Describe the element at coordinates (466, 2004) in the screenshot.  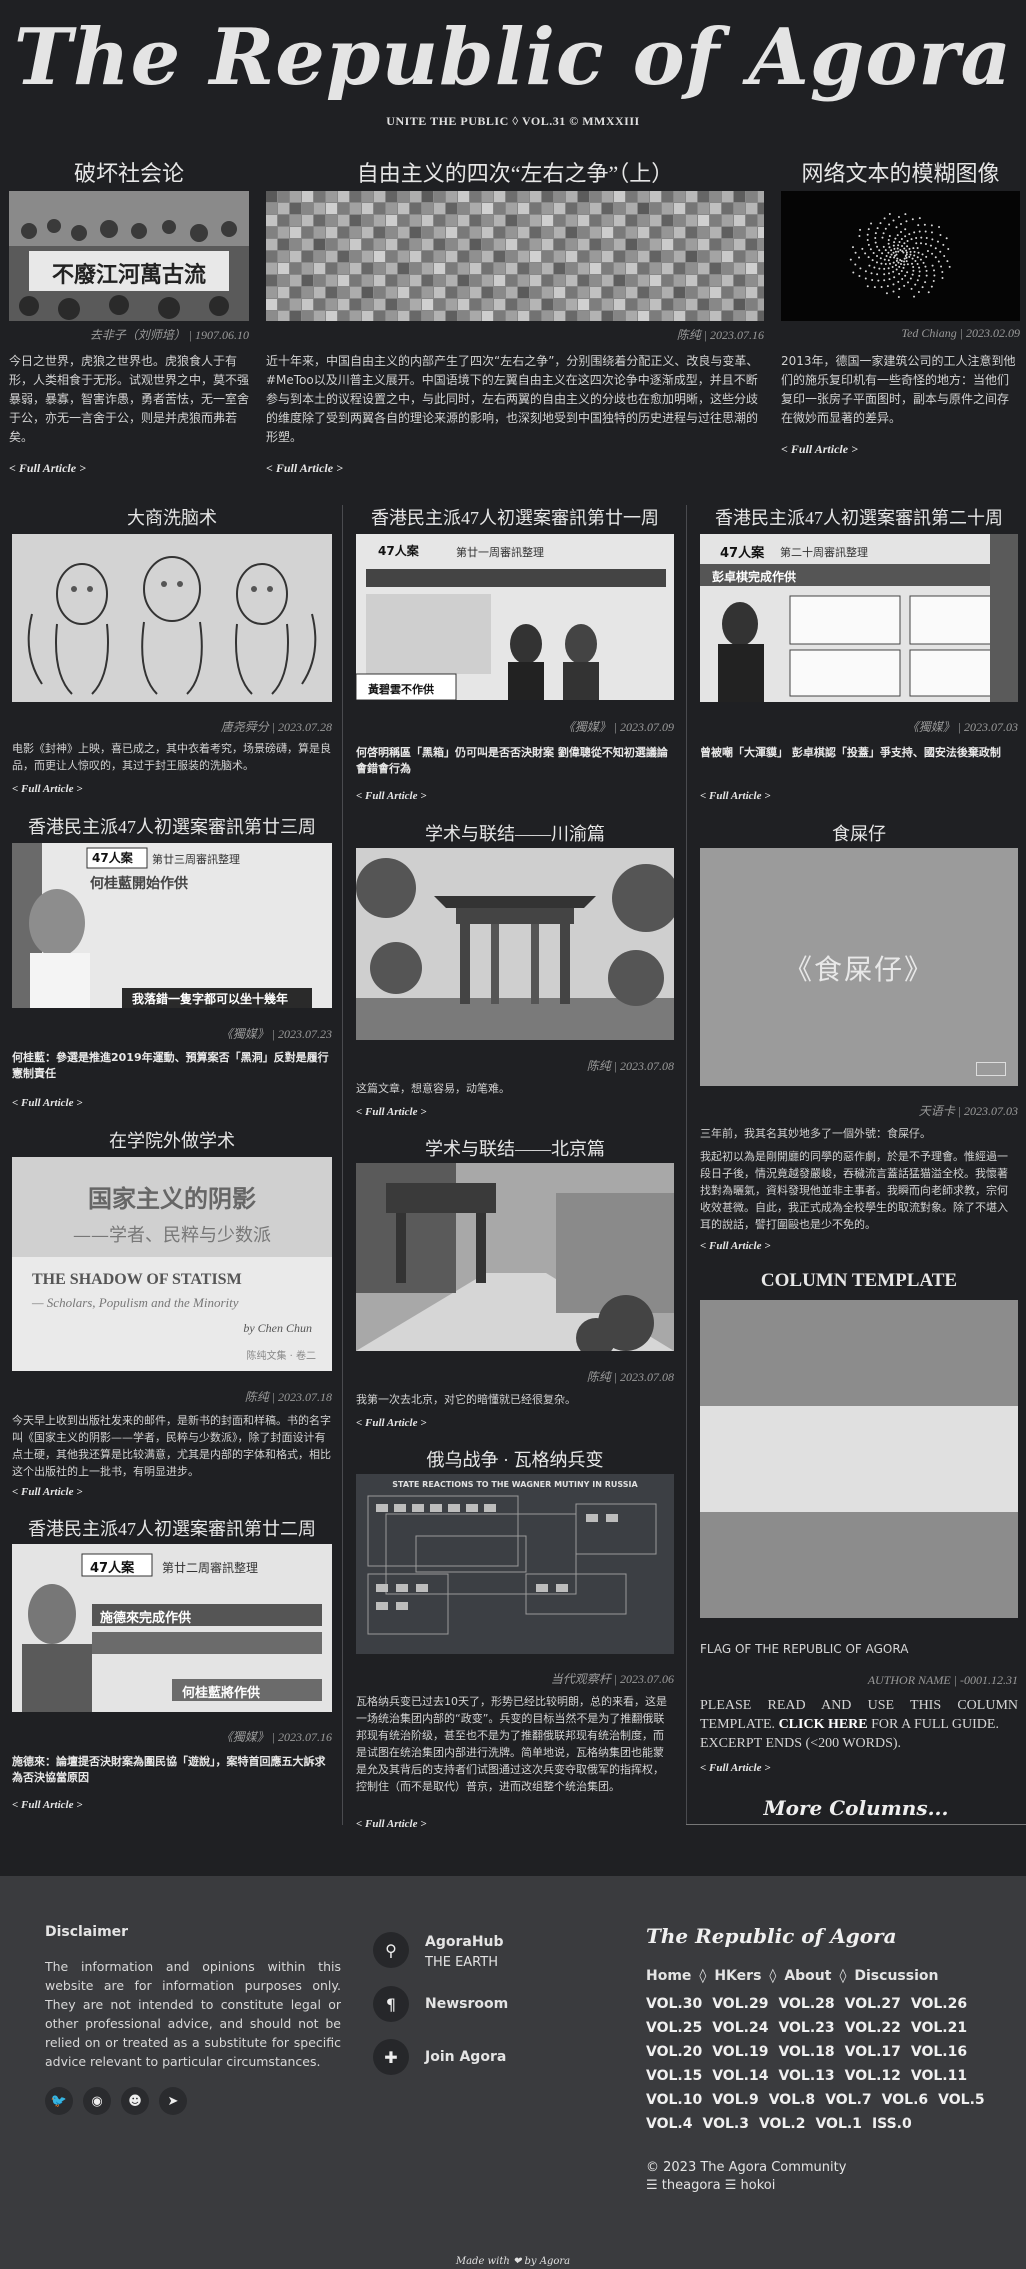
I see `contact-title: Newsroom` at that location.